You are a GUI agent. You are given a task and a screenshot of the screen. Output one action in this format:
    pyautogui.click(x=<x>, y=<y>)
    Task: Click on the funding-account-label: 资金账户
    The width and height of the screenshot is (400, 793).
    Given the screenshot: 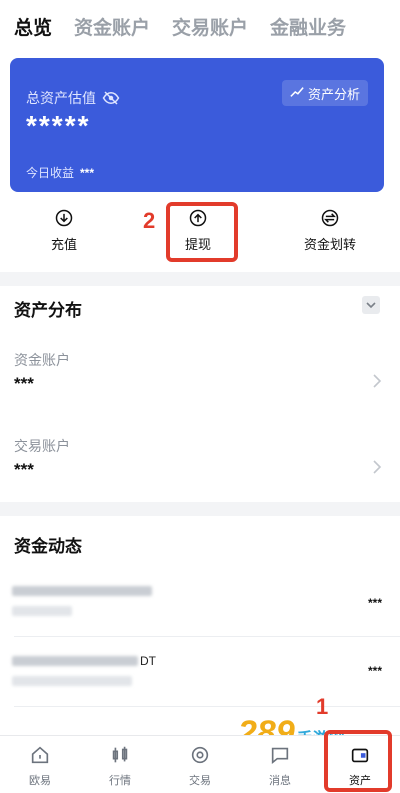 What is the action you would take?
    pyautogui.click(x=42, y=360)
    